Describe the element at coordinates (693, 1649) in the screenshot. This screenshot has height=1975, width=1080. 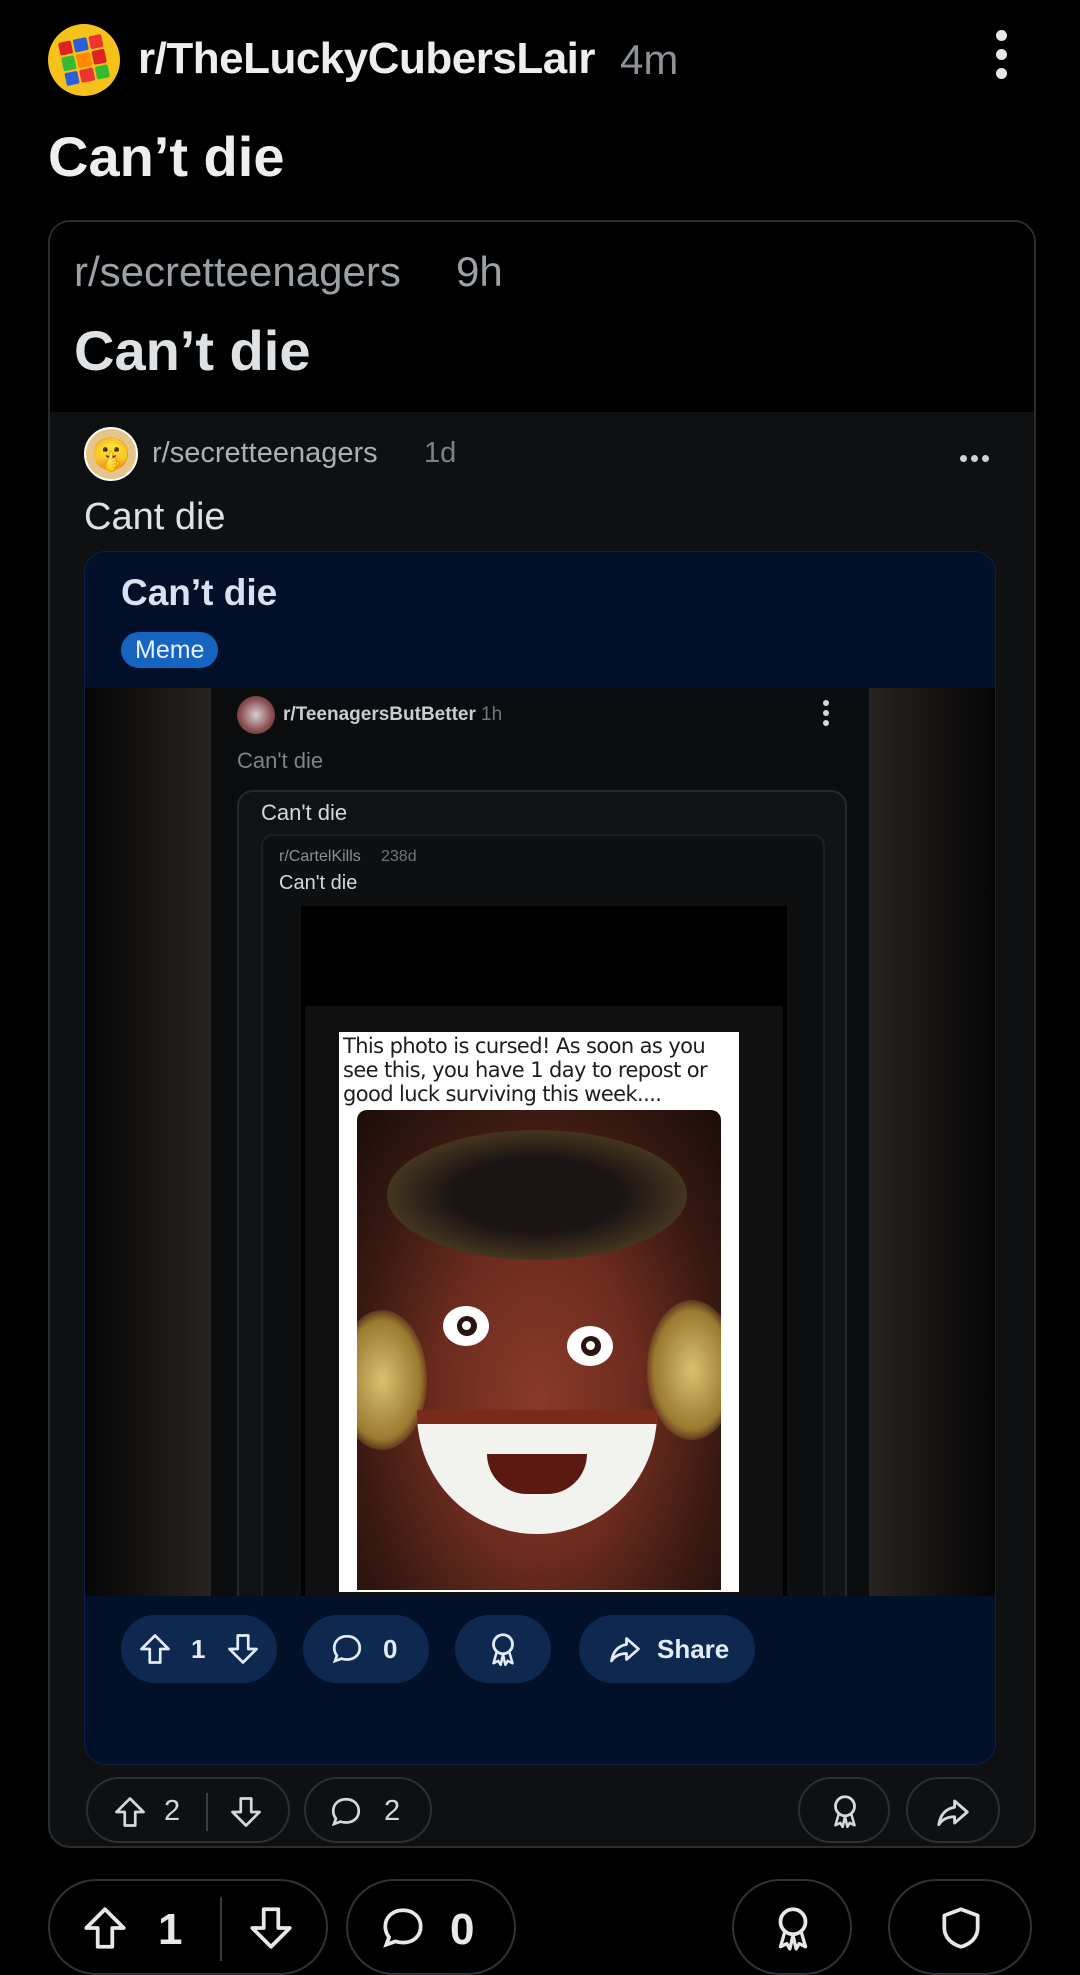
I see `share-label: Share` at that location.